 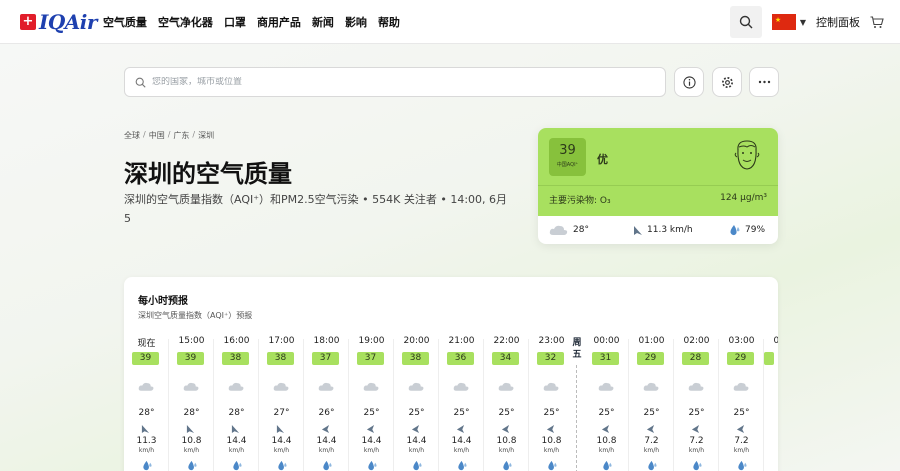 I want to click on forecast-hour-column: 15:00 39 28° 10.8 km/h, so click(x=191, y=403).